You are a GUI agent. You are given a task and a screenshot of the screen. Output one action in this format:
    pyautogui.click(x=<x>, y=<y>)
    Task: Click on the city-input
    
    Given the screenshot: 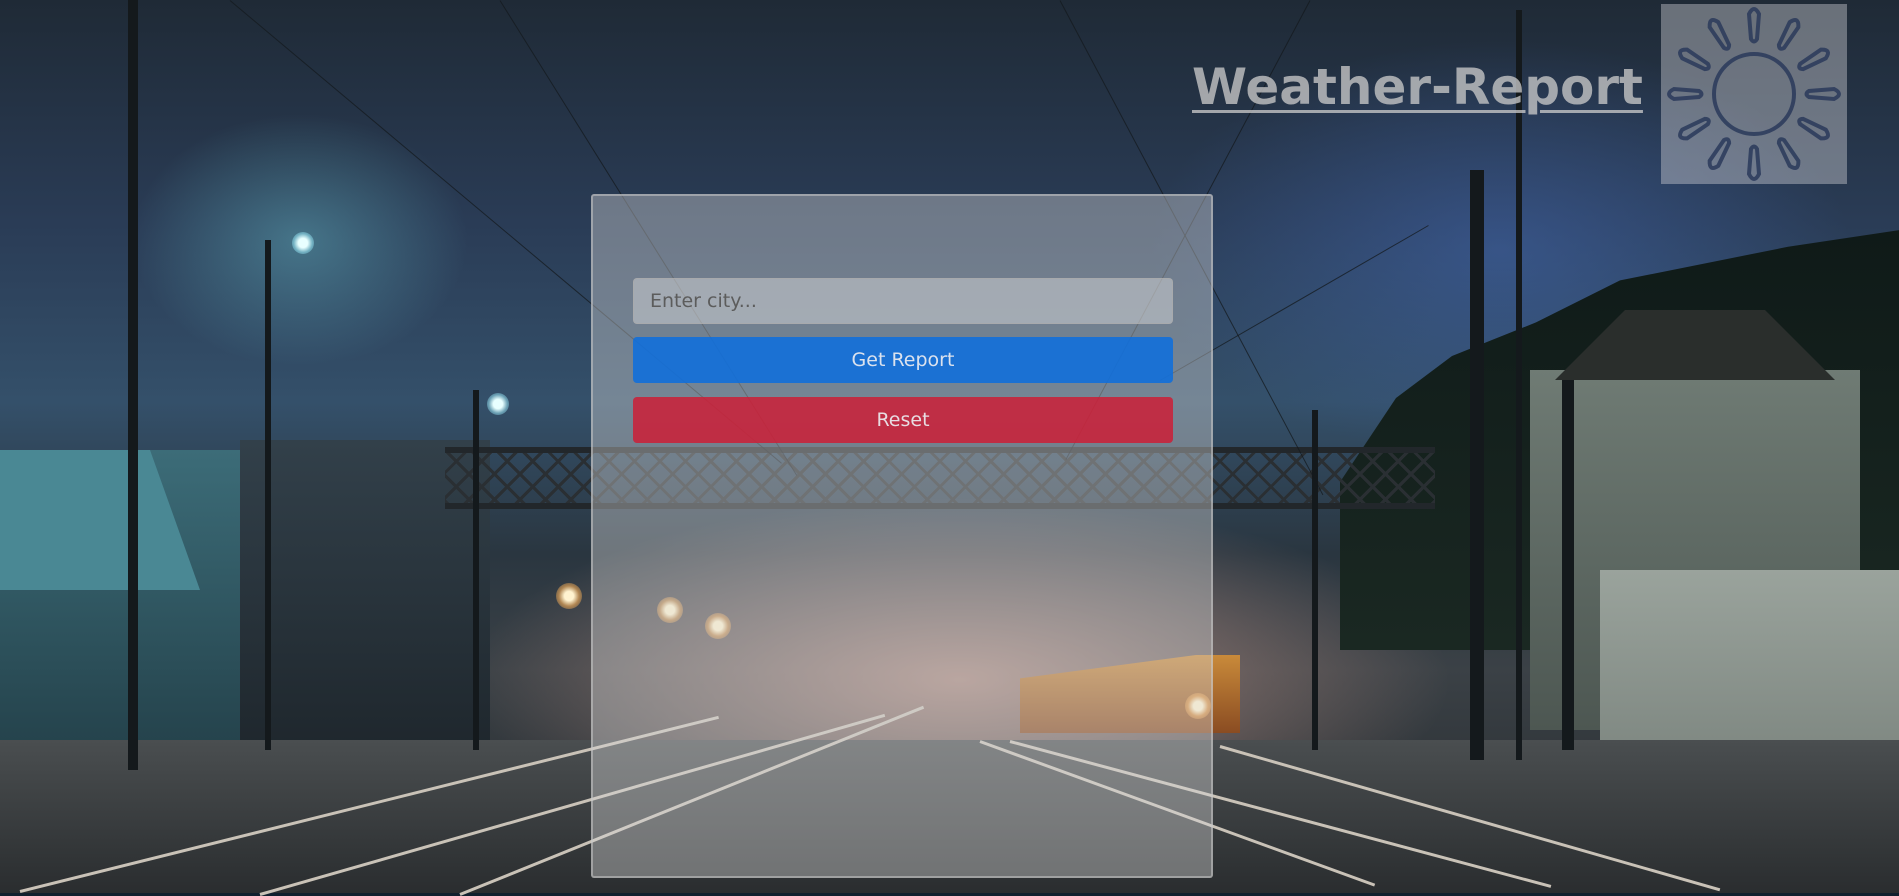 What is the action you would take?
    pyautogui.click(x=903, y=301)
    